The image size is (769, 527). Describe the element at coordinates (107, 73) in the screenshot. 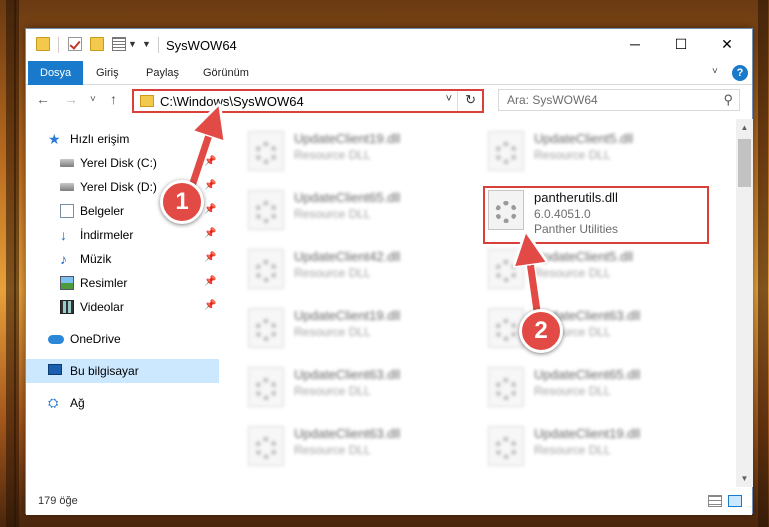

I see `tab-home: Giriş` at that location.